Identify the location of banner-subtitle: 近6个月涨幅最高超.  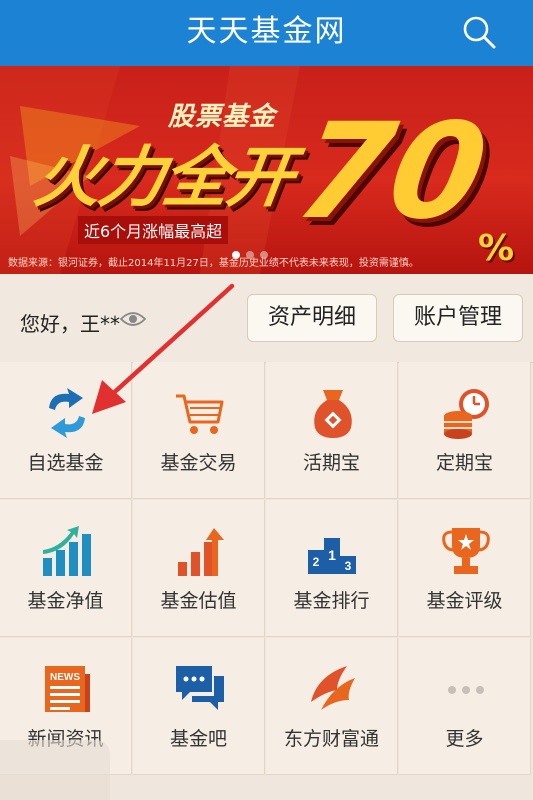
(153, 230).